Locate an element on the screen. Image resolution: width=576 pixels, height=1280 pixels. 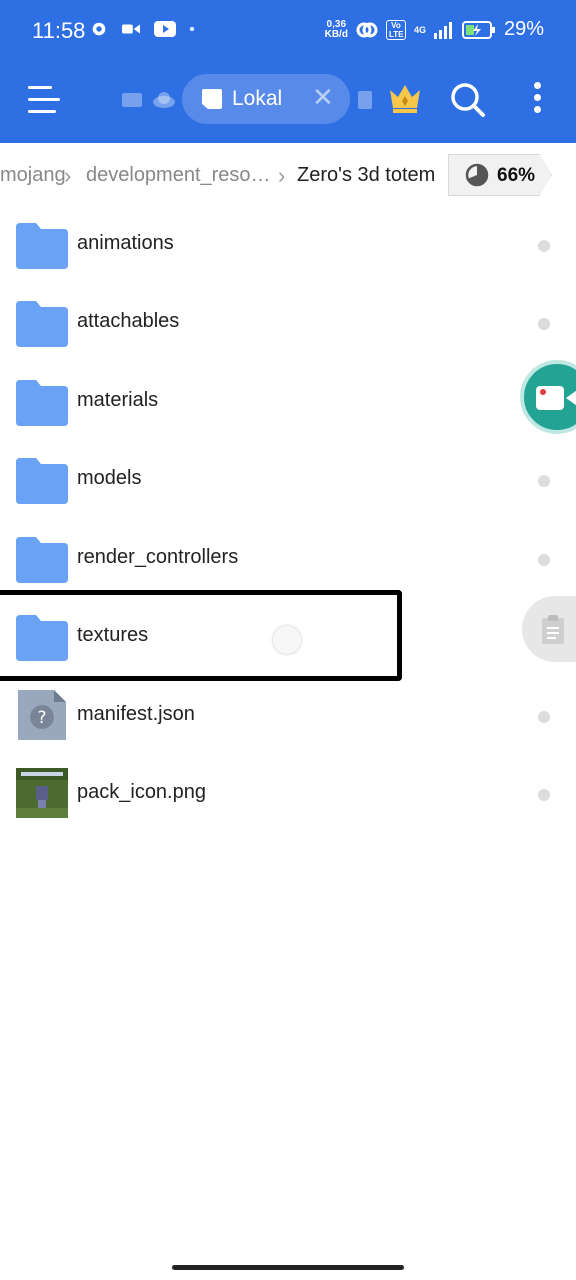
status-notification-icons is located at coordinates (142, 29).